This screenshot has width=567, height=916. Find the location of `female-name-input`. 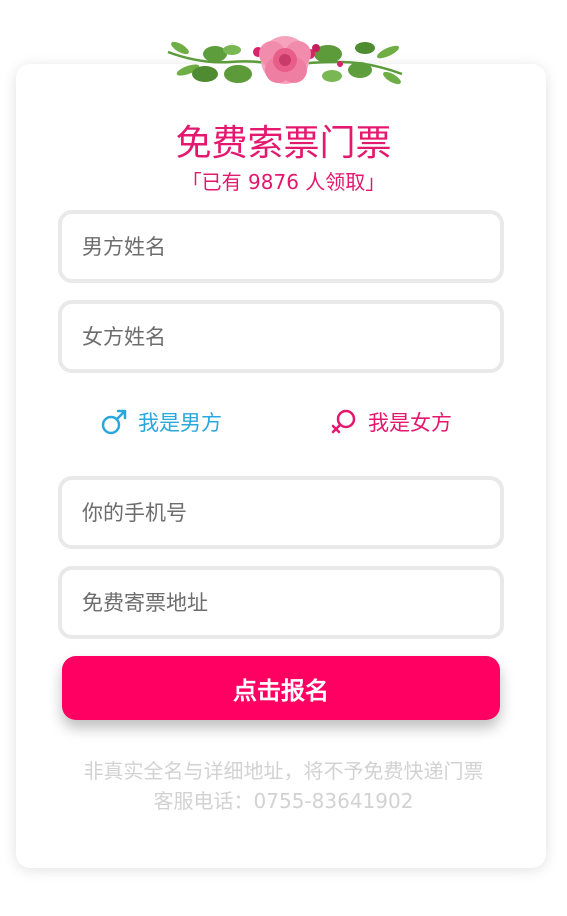

female-name-input is located at coordinates (281, 336).